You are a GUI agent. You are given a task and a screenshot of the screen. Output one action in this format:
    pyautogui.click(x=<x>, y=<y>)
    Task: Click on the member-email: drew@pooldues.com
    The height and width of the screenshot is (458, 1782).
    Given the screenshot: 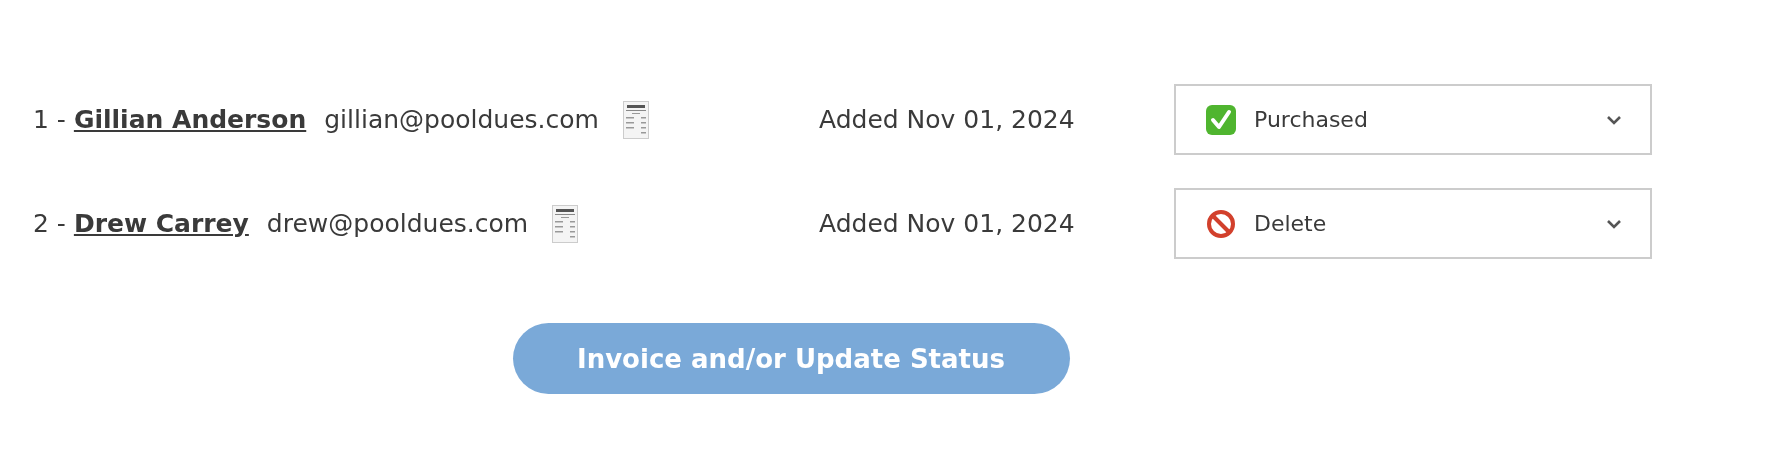 What is the action you would take?
    pyautogui.click(x=397, y=223)
    